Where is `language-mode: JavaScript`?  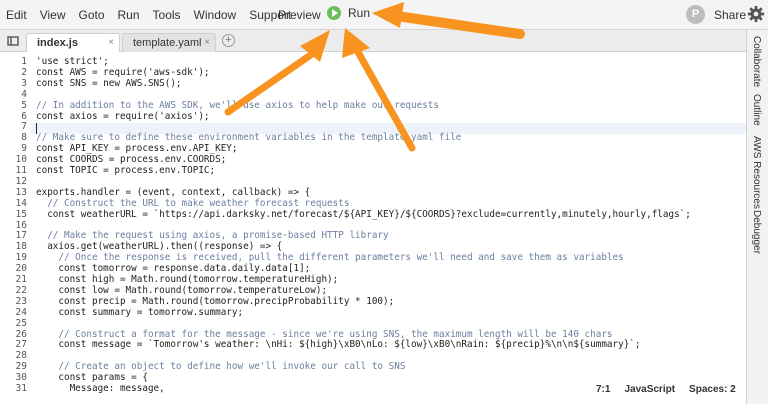
language-mode: JavaScript is located at coordinates (649, 389).